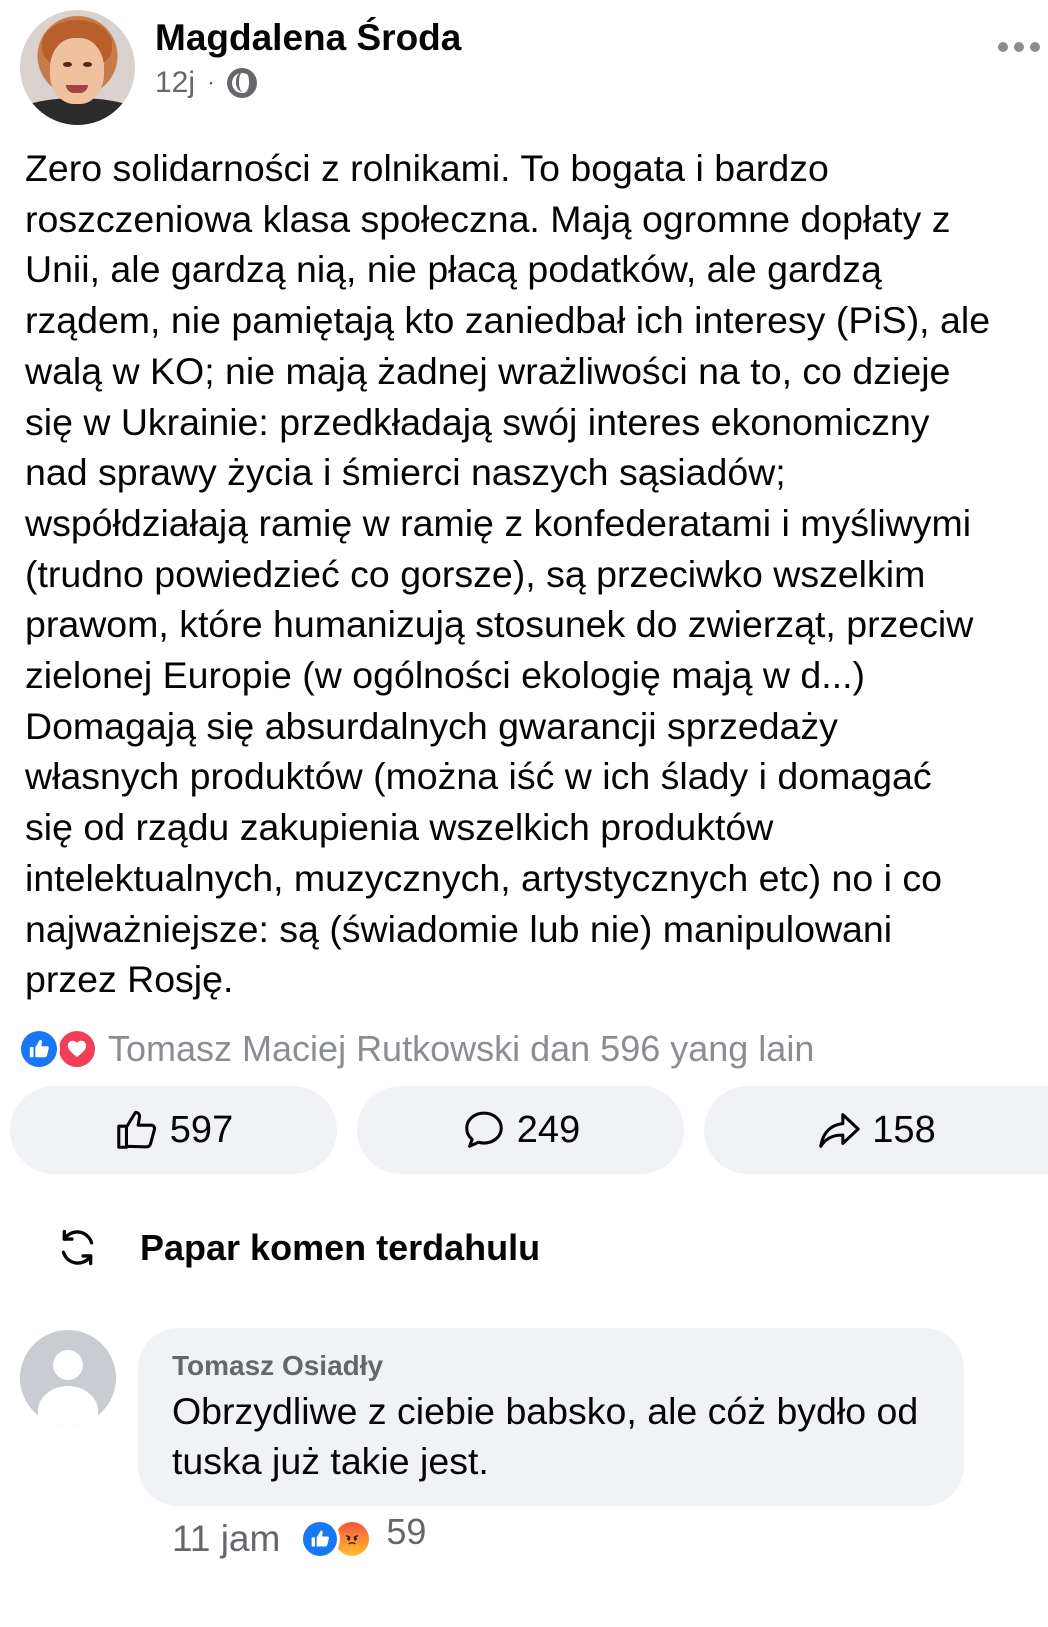  What do you see at coordinates (175, 83) in the screenshot?
I see `post-time: 12j` at bounding box center [175, 83].